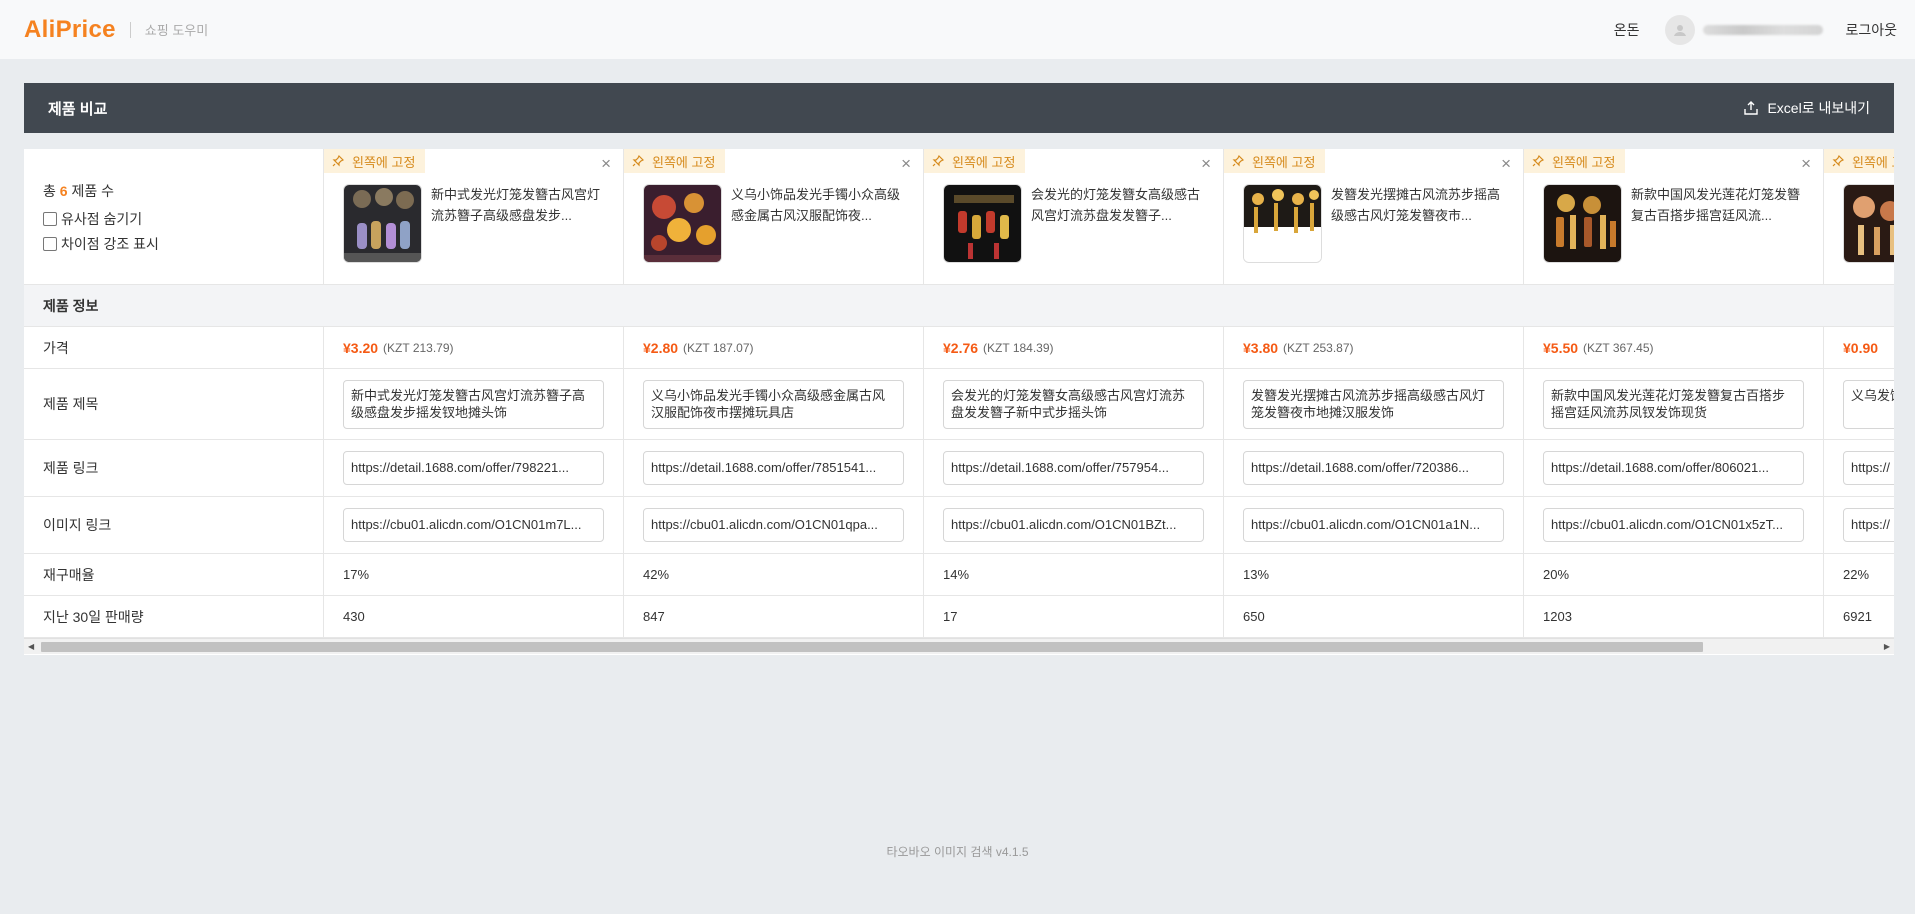  What do you see at coordinates (1018, 347) in the screenshot?
I see `price-local: (KZT 184.39)` at bounding box center [1018, 347].